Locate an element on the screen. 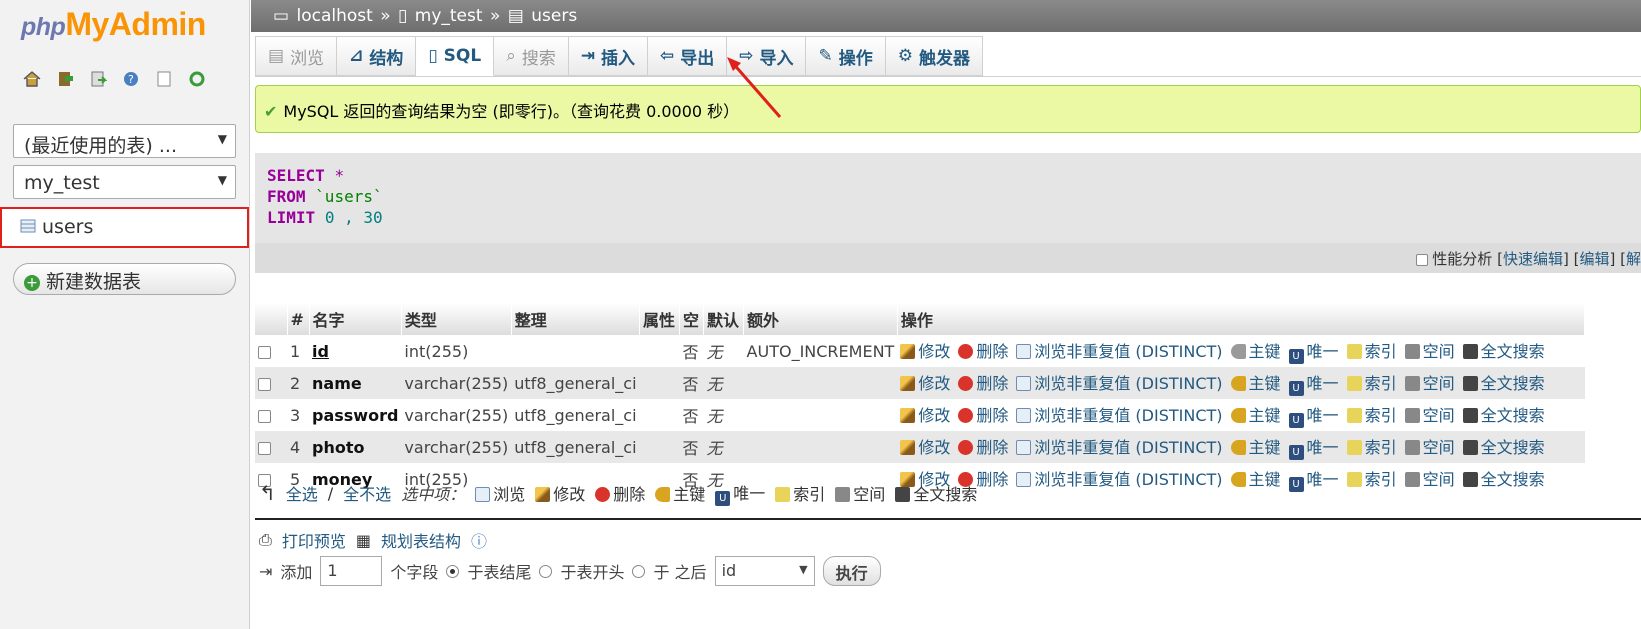  inline-edit-link: 快速编辑 is located at coordinates (1533, 259).